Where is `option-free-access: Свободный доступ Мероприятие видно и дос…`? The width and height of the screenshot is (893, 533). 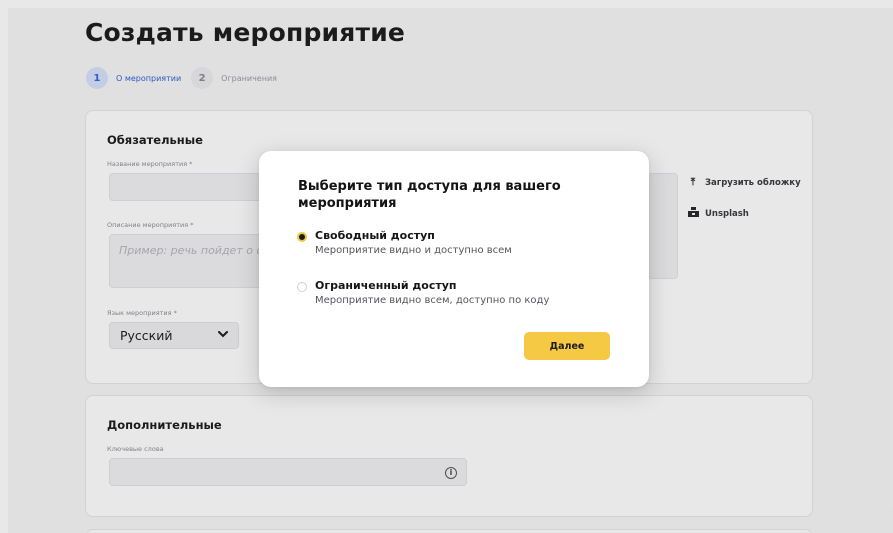
option-free-access: Свободный доступ Мероприятие видно и дос… is located at coordinates (404, 243).